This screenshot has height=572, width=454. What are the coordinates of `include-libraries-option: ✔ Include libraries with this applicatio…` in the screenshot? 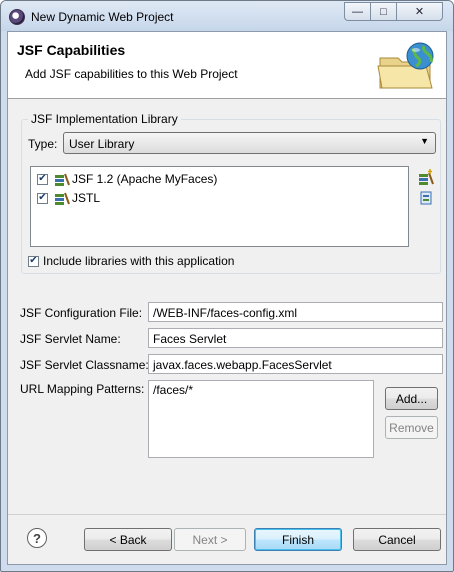 It's located at (131, 261).